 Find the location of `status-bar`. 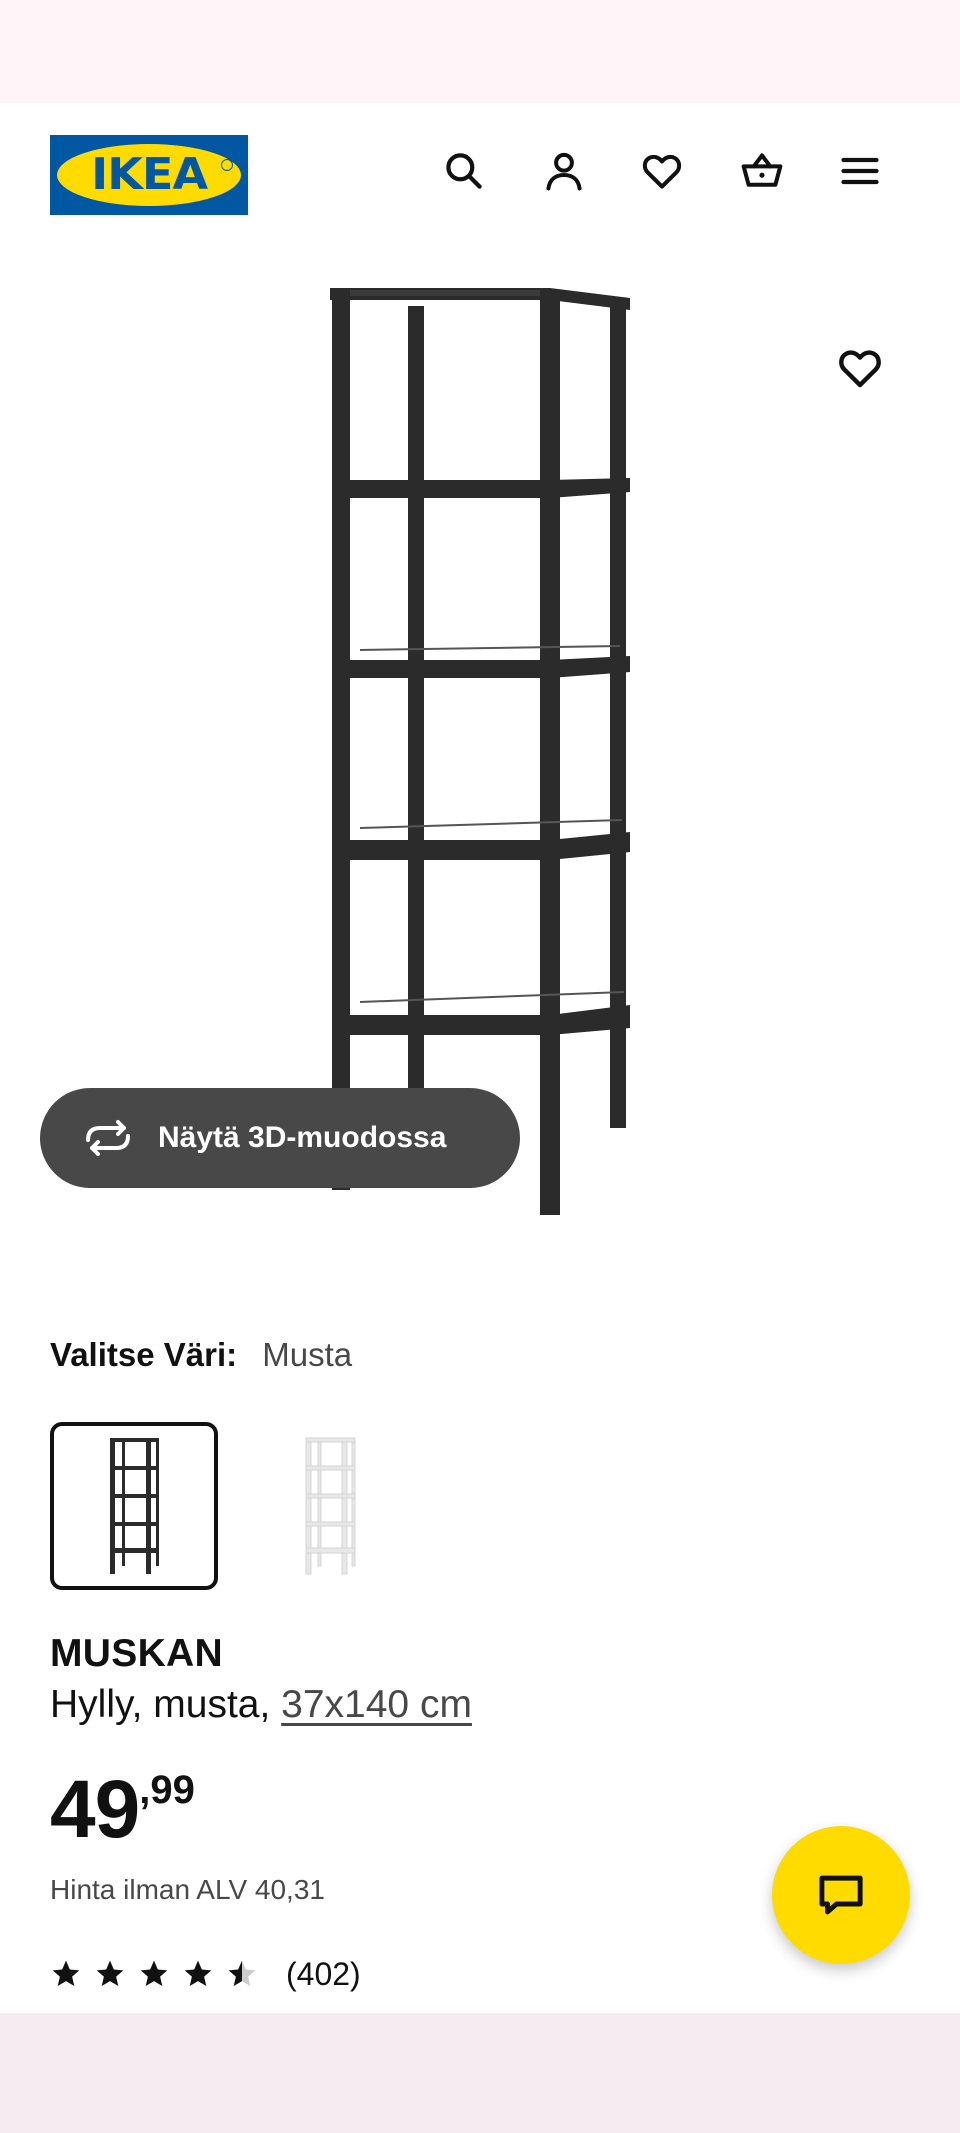

status-bar is located at coordinates (480, 51).